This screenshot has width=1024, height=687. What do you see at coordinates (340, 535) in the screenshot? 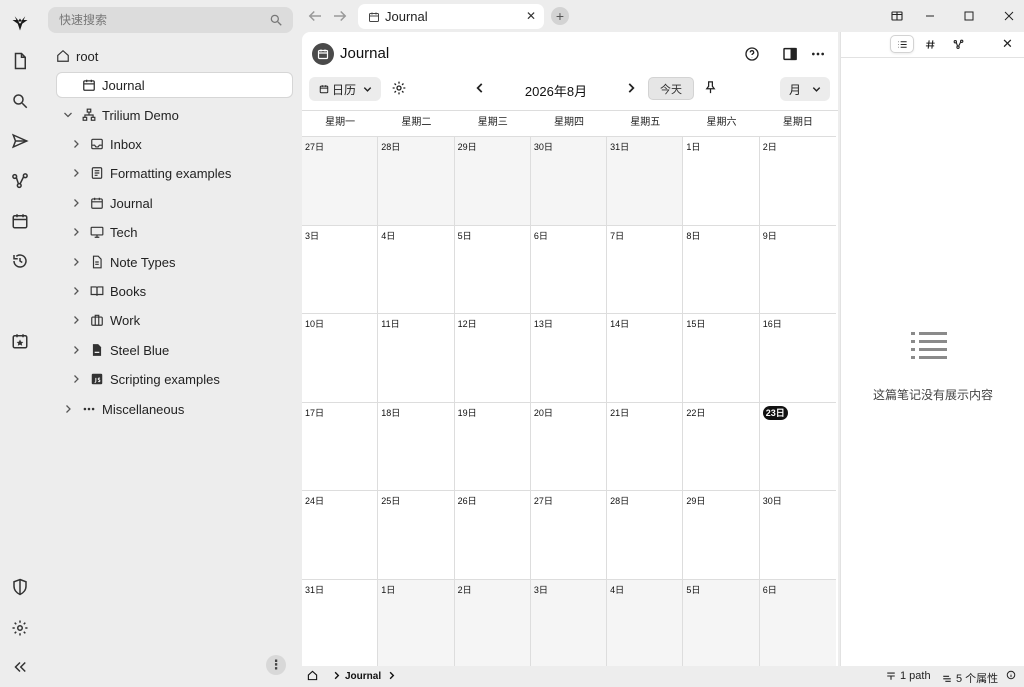
I see `calendar-day-cell: 24日` at bounding box center [340, 535].